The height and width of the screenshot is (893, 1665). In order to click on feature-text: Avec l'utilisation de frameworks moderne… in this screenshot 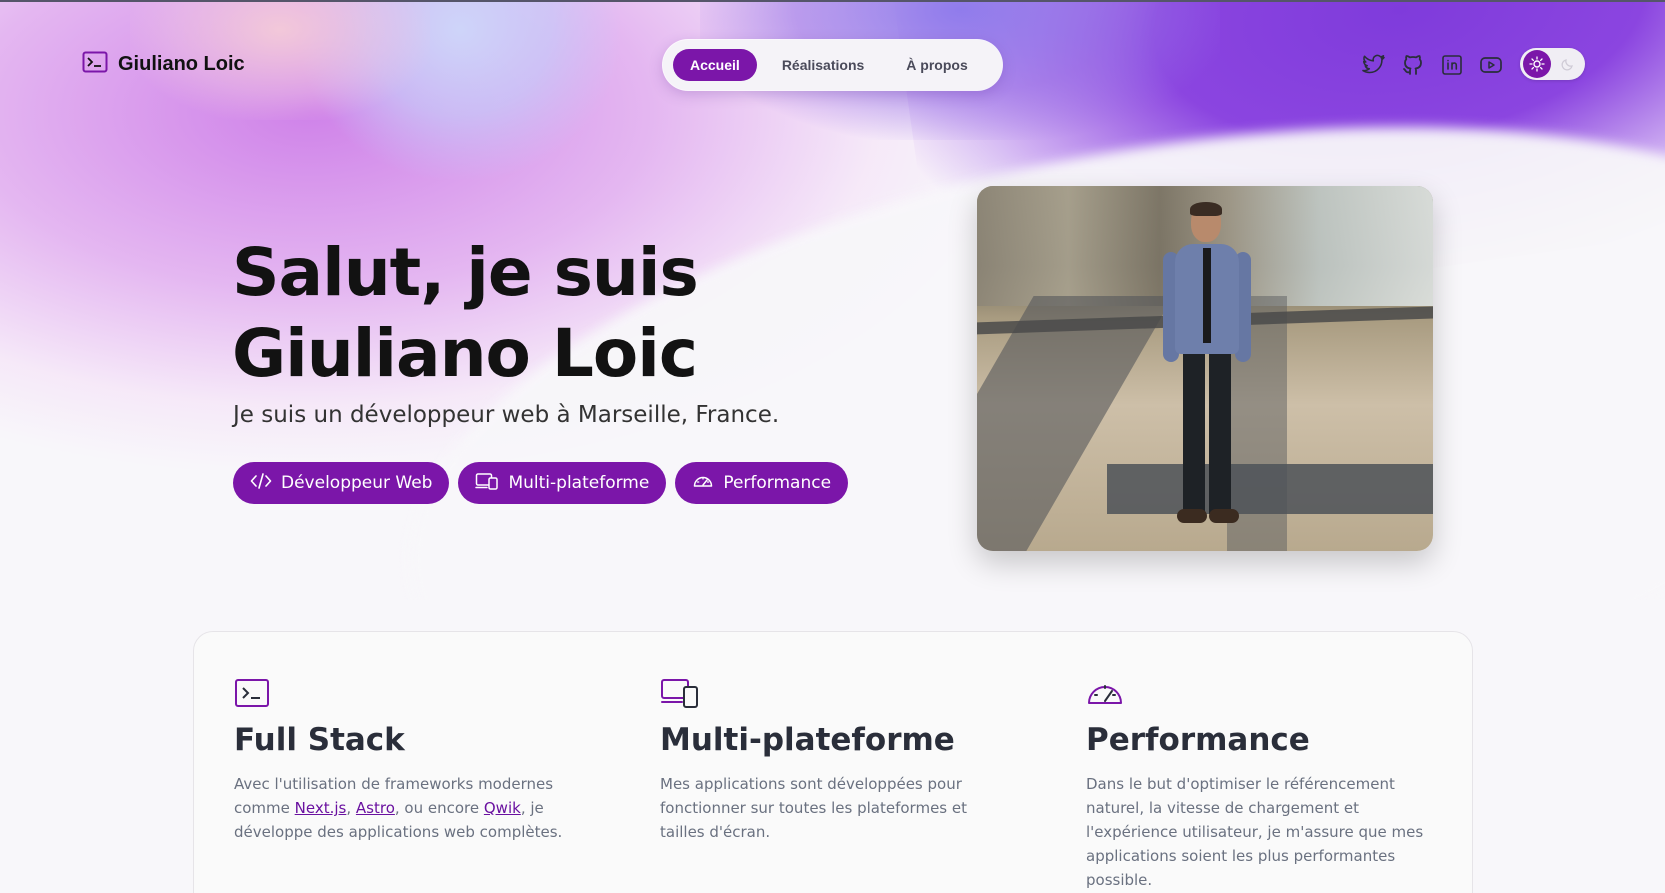, I will do `click(404, 808)`.